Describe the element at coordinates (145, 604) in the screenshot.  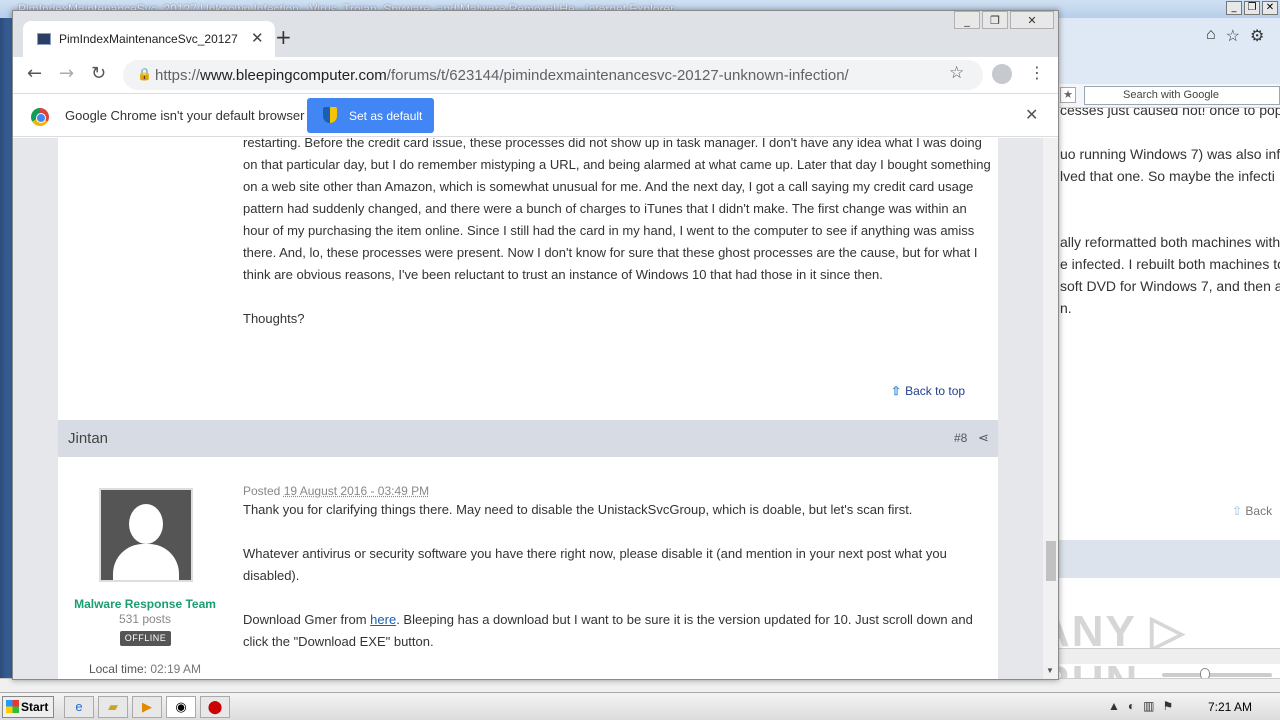
I see `member-group: Malware Response Team` at that location.